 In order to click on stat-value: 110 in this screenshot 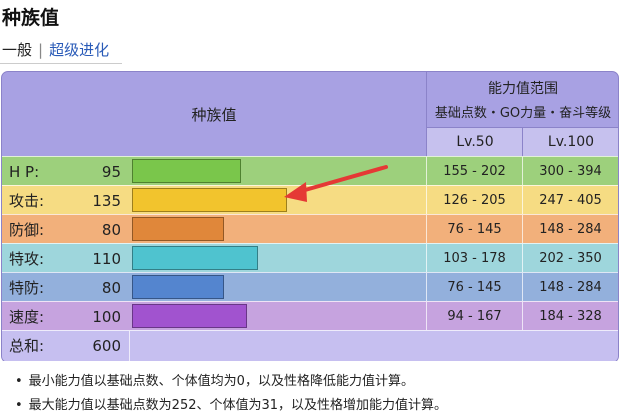, I will do `click(106, 258)`.